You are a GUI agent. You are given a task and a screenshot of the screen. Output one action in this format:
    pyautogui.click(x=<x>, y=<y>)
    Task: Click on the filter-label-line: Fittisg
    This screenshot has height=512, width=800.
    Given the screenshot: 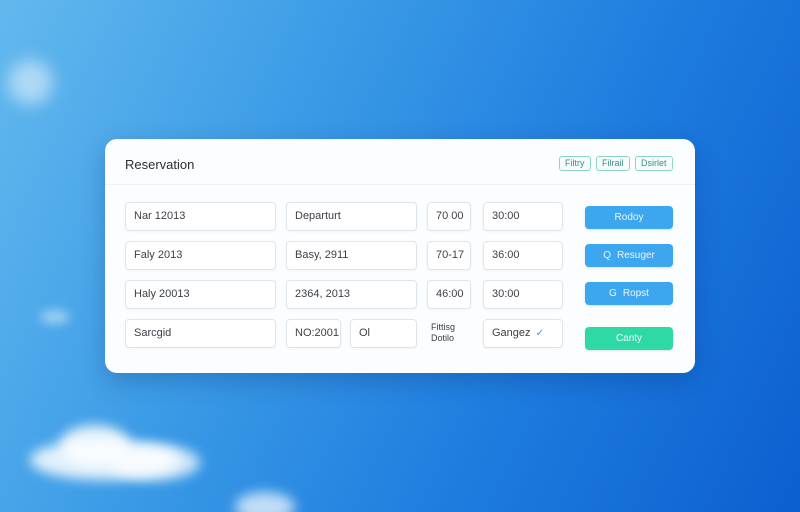 What is the action you would take?
    pyautogui.click(x=443, y=327)
    